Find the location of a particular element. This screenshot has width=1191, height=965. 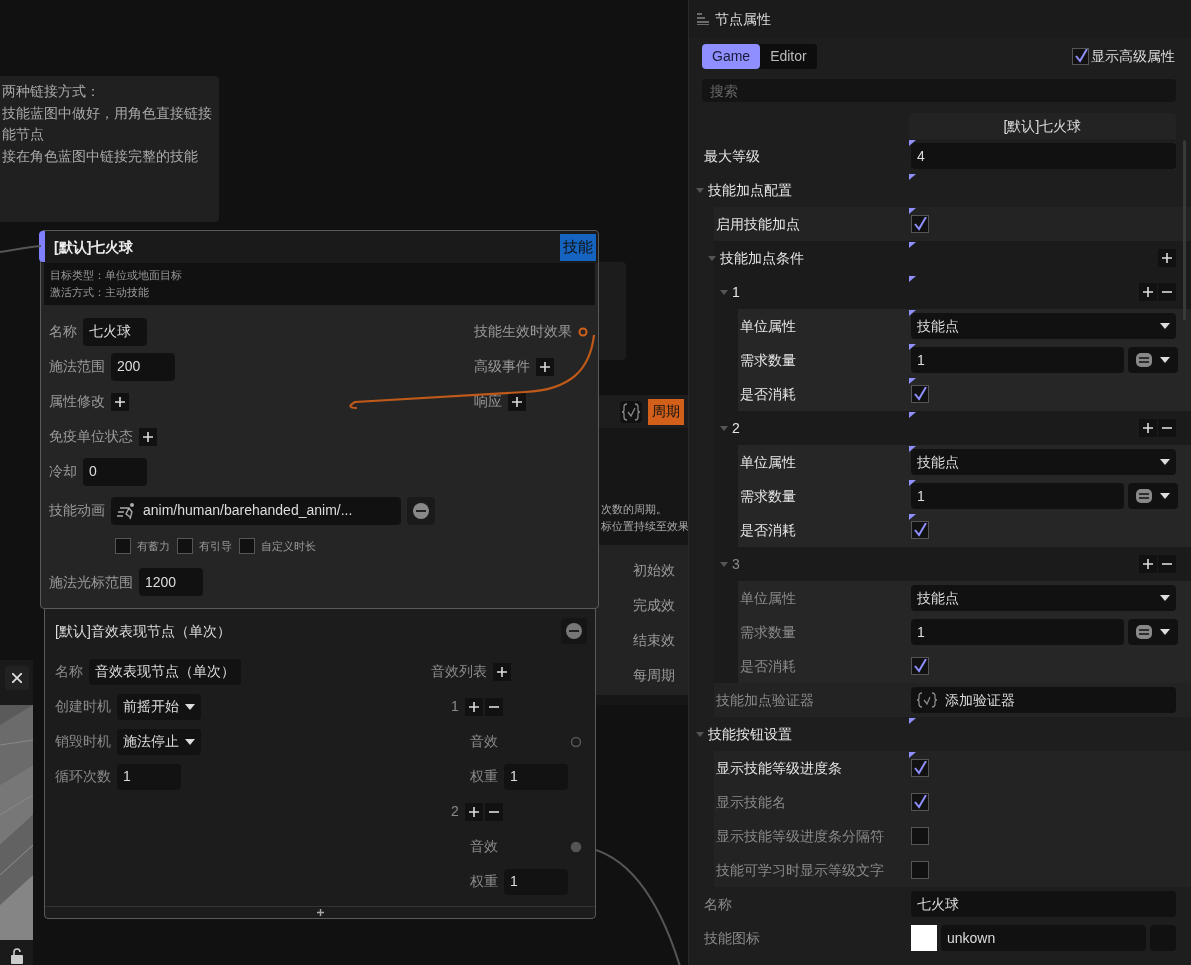

description-text: 标位置持续至效果 is located at coordinates (644, 526).